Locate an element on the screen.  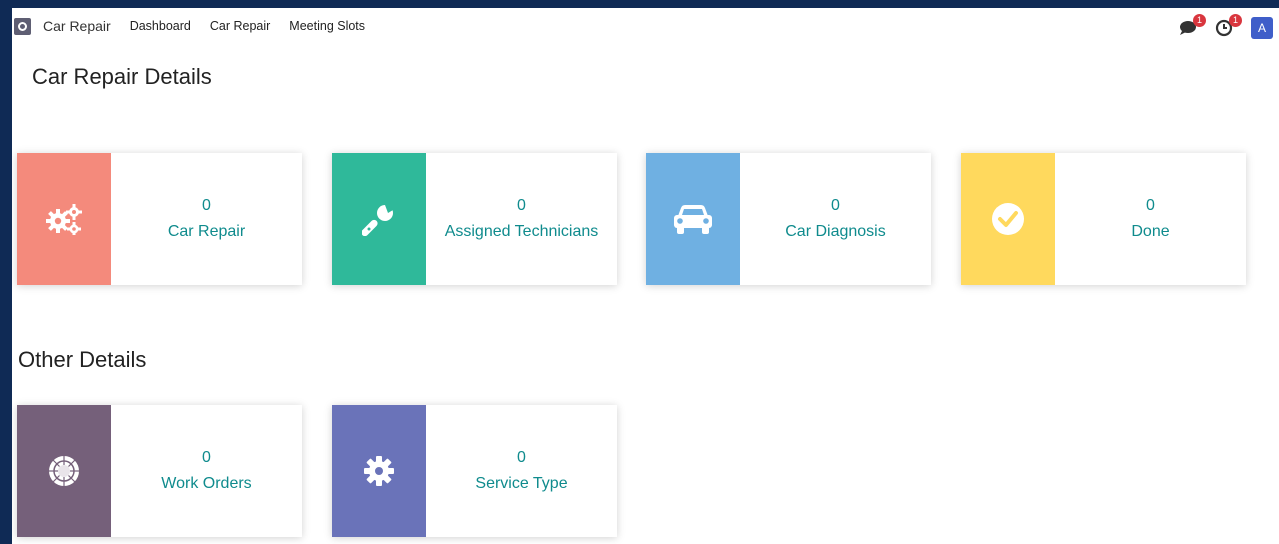
card-car-repair: 0 Car Repair is located at coordinates (159, 219).